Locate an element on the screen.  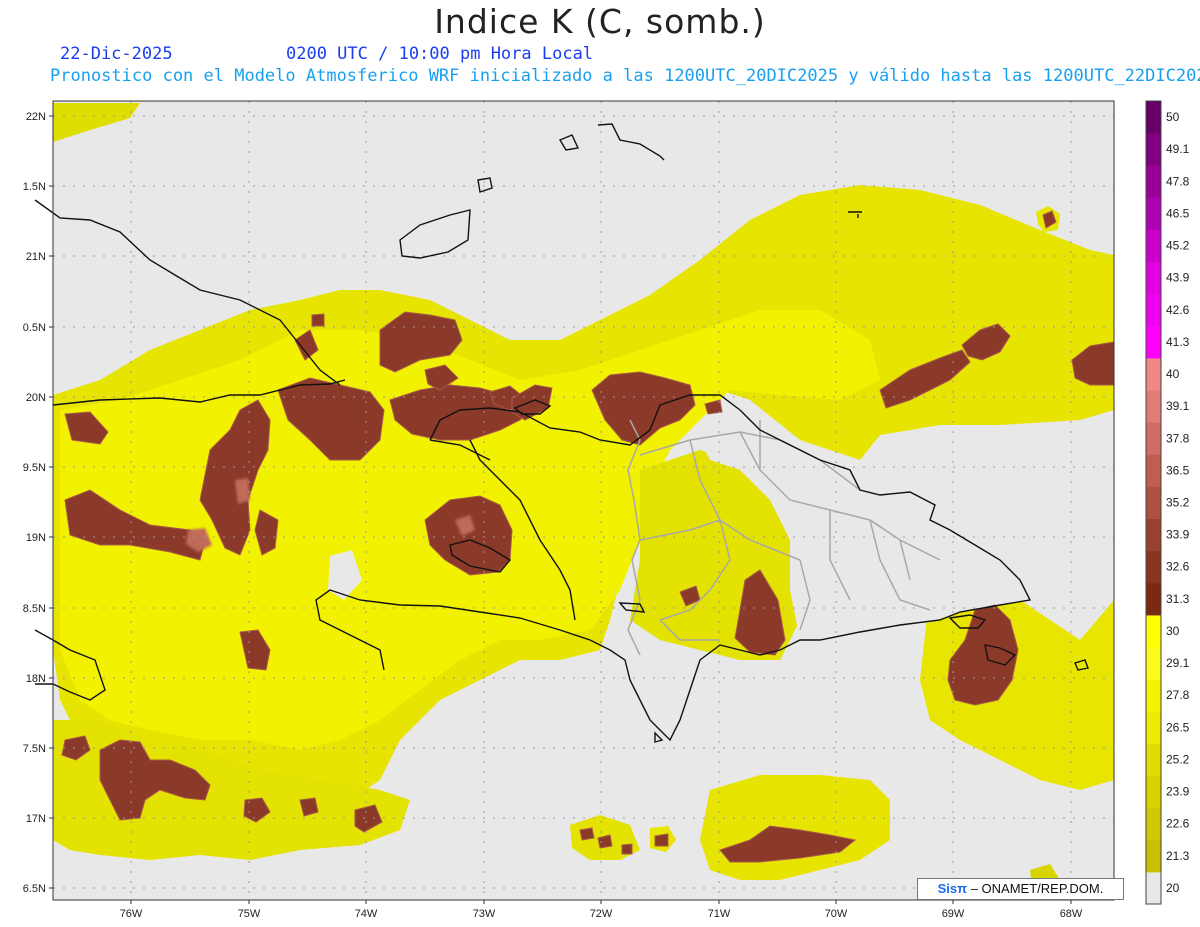
colorbar-level-label: 46.5 is located at coordinates (1178, 213).